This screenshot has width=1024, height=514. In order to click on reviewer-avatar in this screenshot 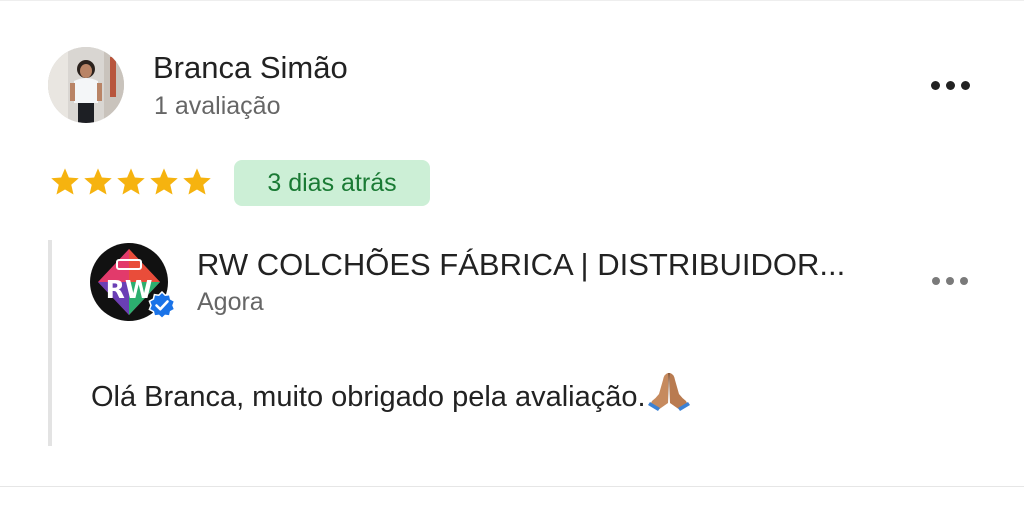, I will do `click(86, 85)`.